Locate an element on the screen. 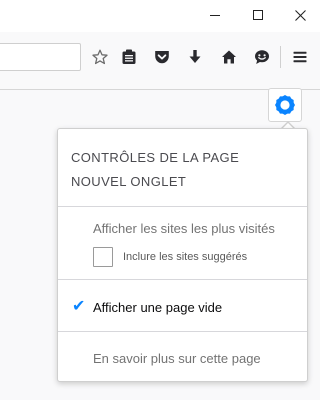 This screenshot has width=320, height=400. gear-icon is located at coordinates (285, 105).